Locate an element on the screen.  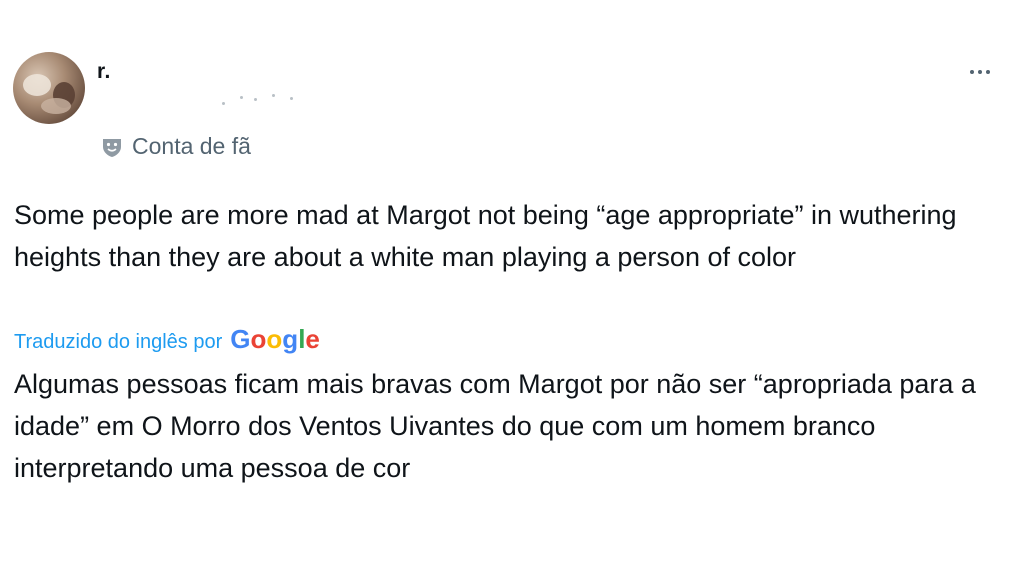
blurred-handle is located at coordinates (260, 100).